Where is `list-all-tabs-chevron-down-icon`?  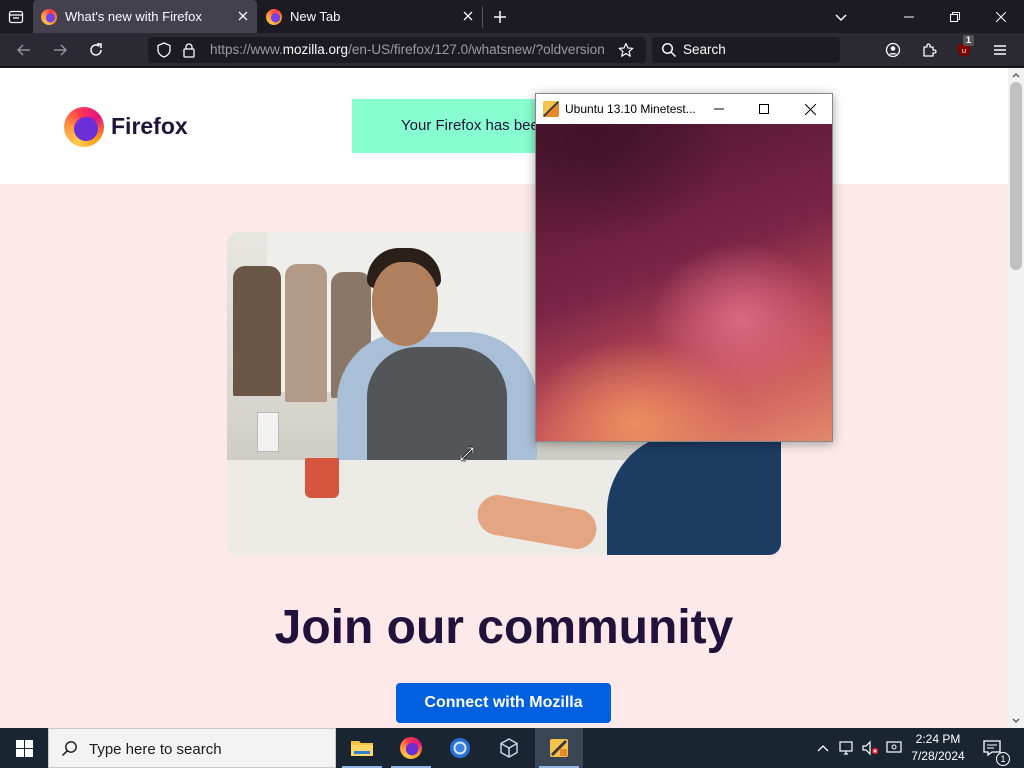 list-all-tabs-chevron-down-icon is located at coordinates (841, 17).